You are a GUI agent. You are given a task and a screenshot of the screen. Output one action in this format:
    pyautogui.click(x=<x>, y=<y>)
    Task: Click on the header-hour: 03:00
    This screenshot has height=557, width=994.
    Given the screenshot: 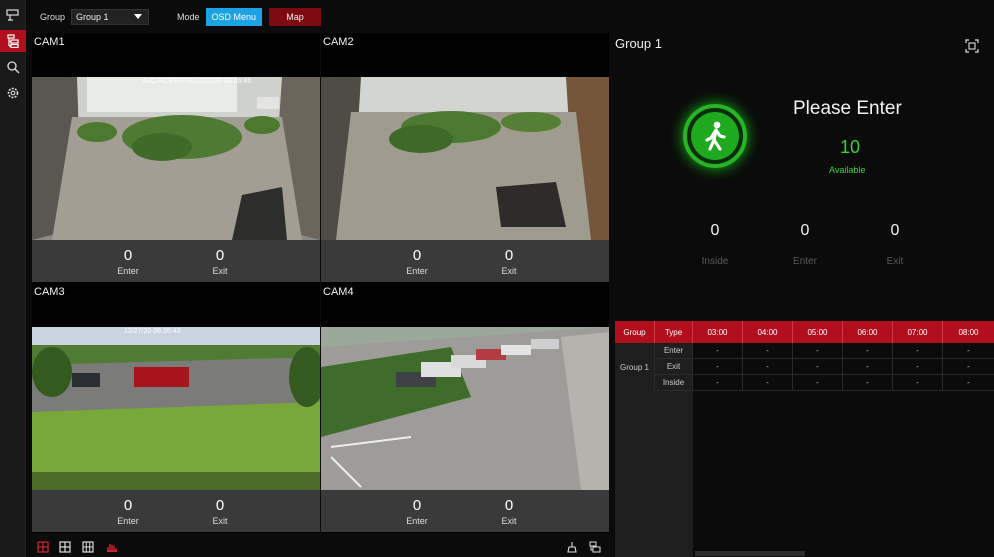 What is the action you would take?
    pyautogui.click(x=718, y=332)
    